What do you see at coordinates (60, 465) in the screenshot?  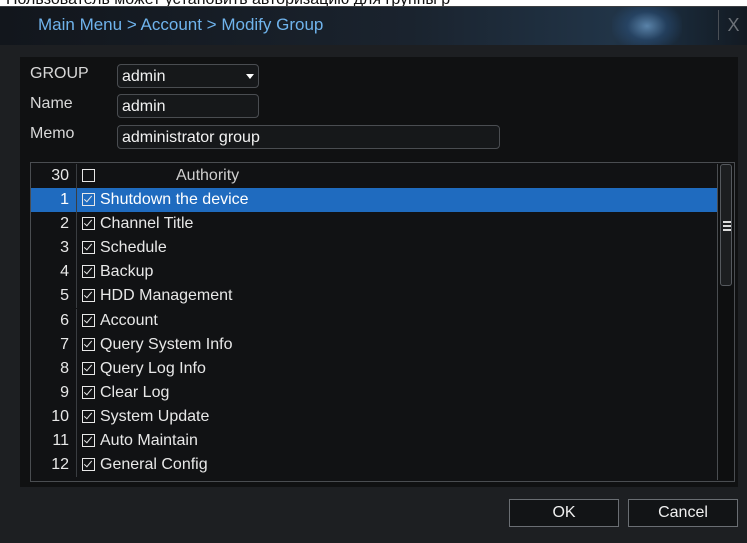 I see `row-number: 12` at bounding box center [60, 465].